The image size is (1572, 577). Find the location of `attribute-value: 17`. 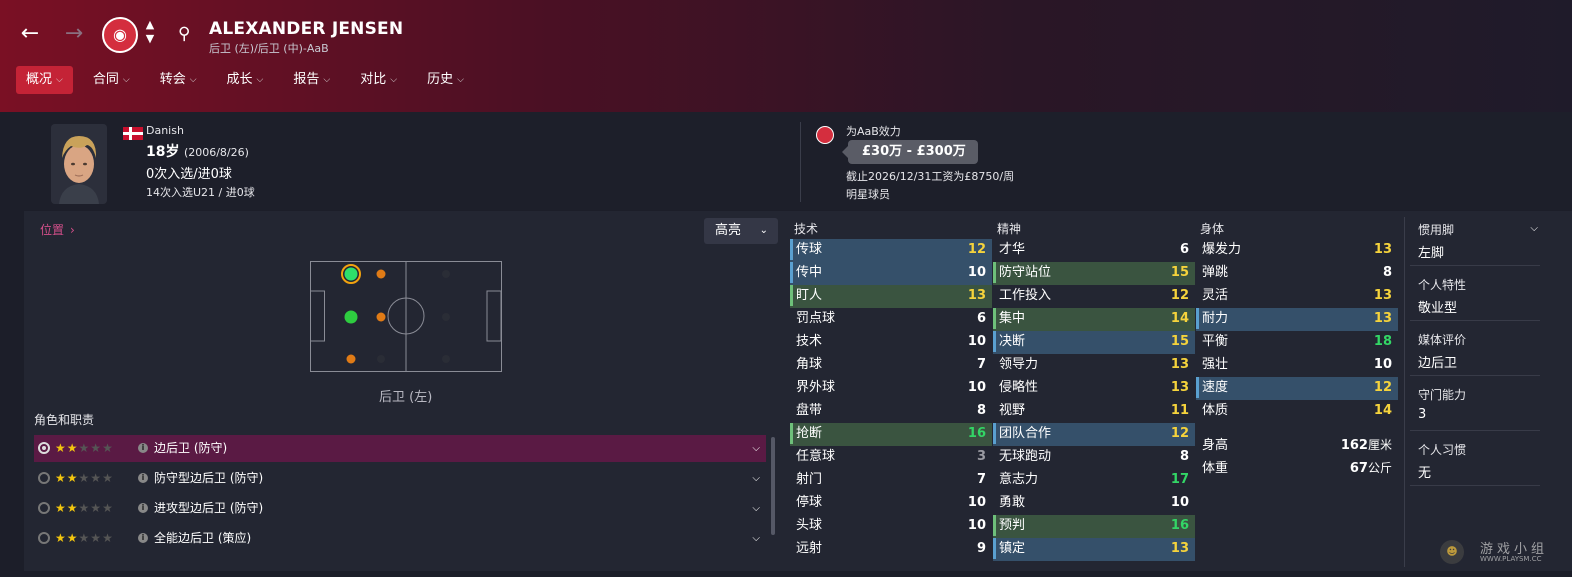

attribute-value: 17 is located at coordinates (1179, 479).